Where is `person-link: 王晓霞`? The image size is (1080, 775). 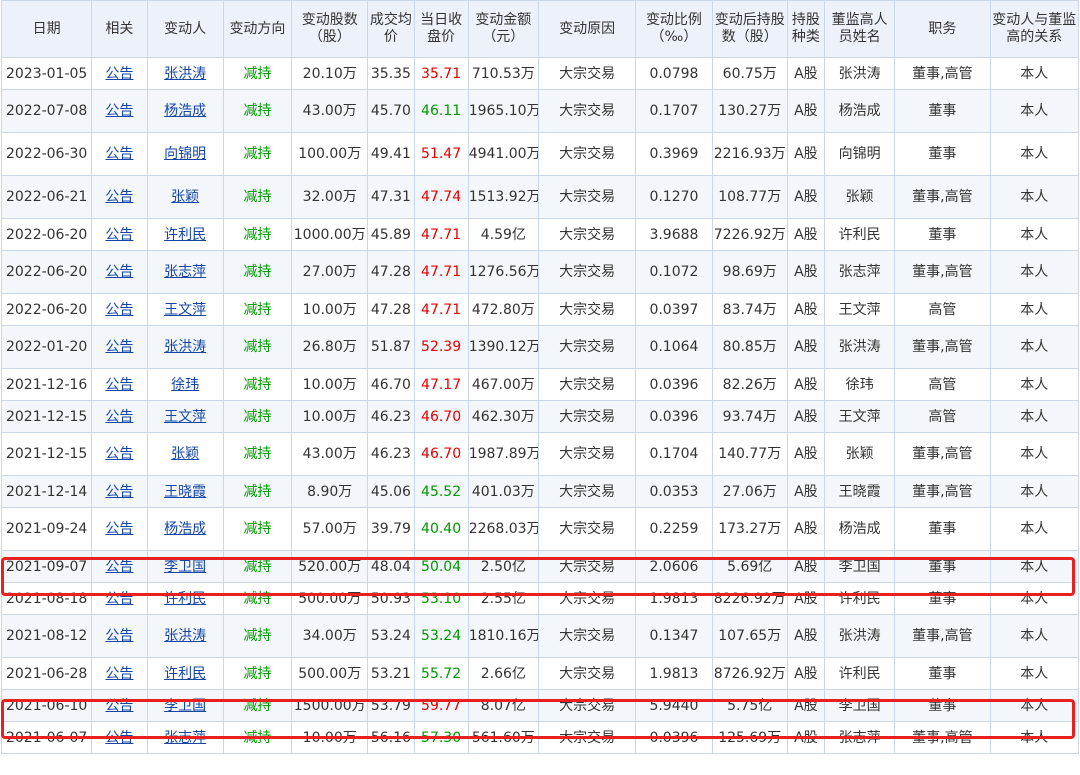 person-link: 王晓霞 is located at coordinates (185, 492).